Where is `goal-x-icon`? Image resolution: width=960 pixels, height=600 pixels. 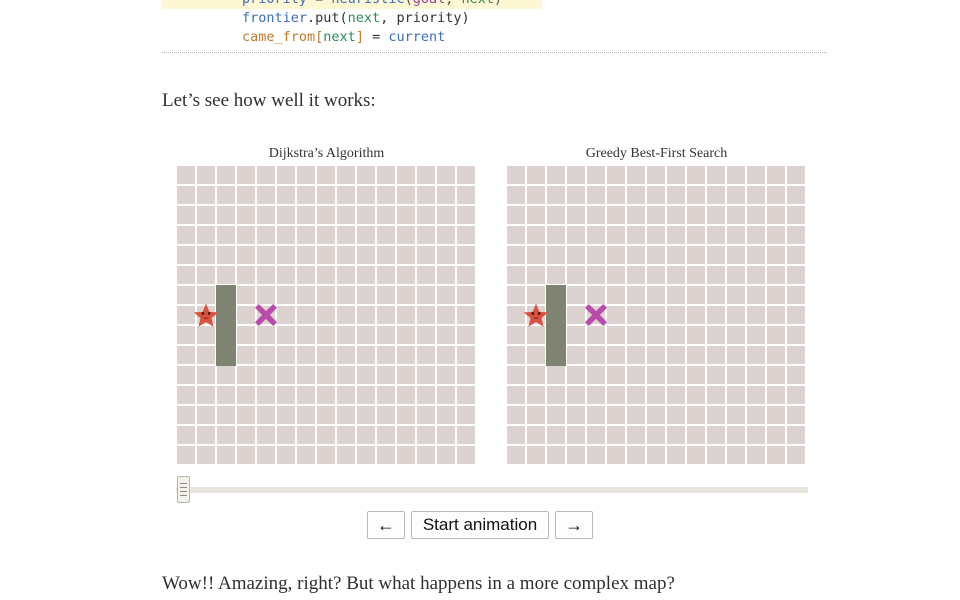 goal-x-icon is located at coordinates (596, 315).